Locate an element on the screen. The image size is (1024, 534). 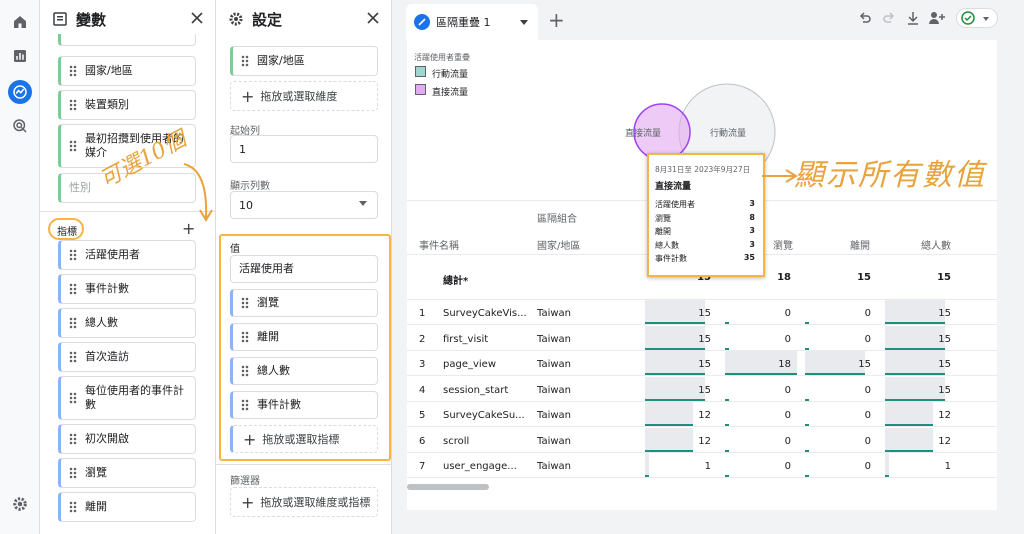
total-value: 15 is located at coordinates (864, 277).